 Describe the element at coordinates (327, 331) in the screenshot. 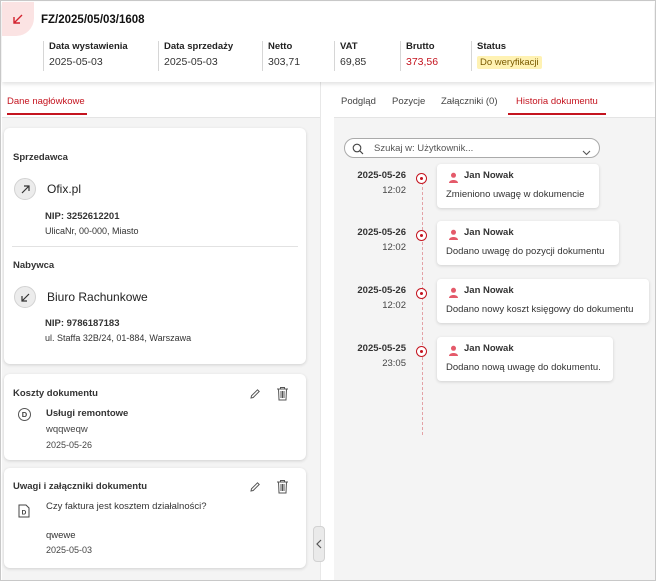

I see `panel-divider` at that location.